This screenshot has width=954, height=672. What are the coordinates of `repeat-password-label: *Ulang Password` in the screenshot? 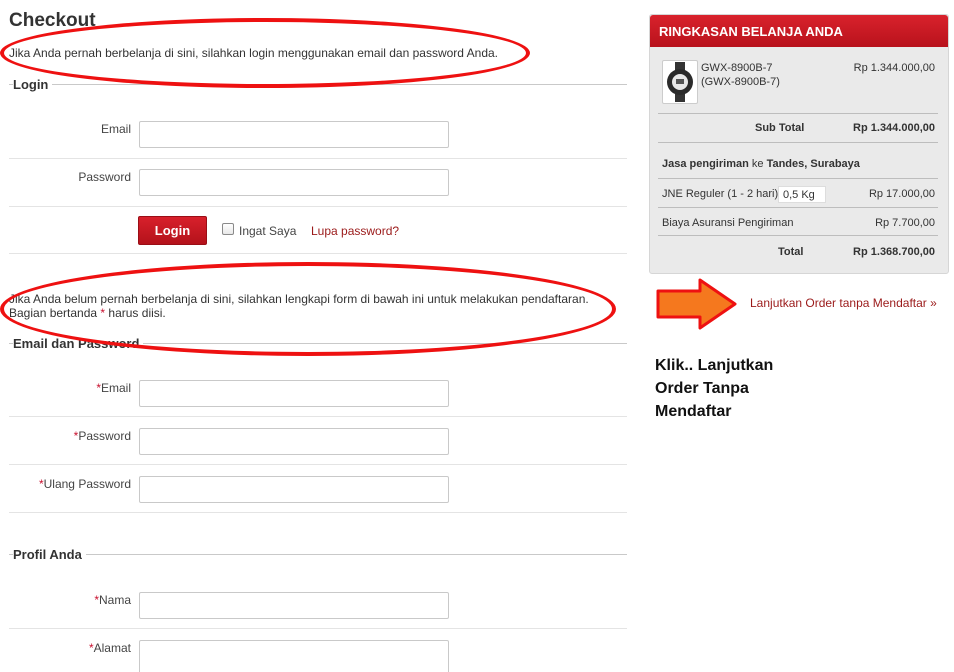 It's located at (71, 484).